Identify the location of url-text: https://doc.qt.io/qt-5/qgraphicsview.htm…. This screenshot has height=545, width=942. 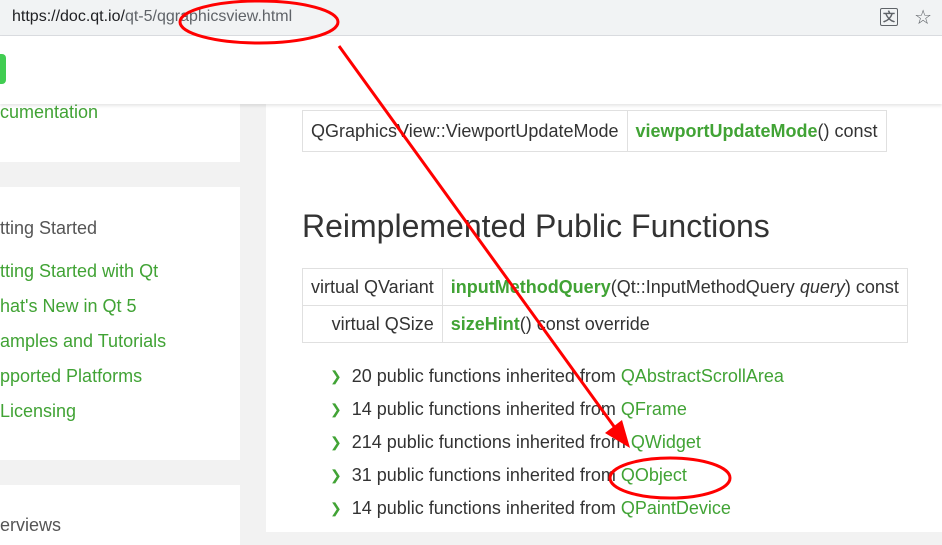
(152, 17).